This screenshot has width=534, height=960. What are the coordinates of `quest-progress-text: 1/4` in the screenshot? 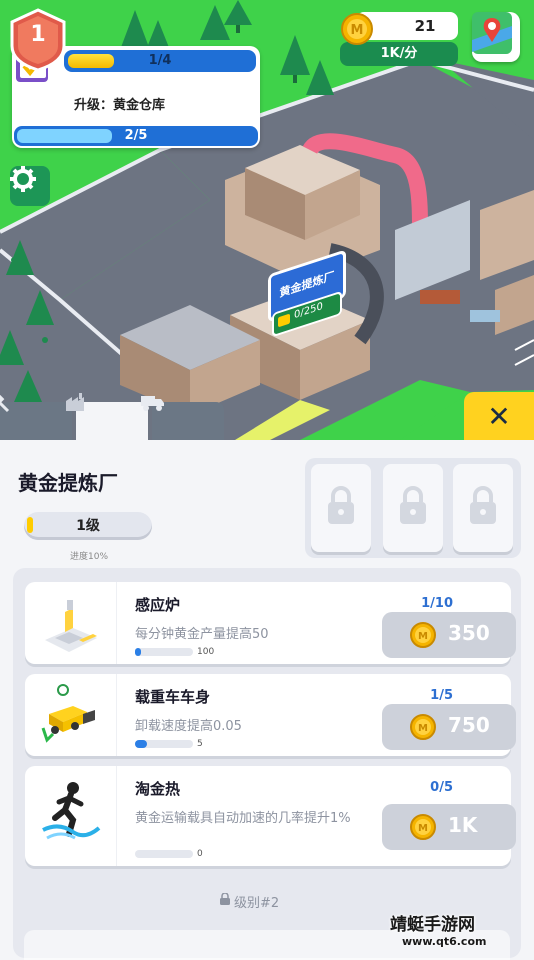 It's located at (160, 60).